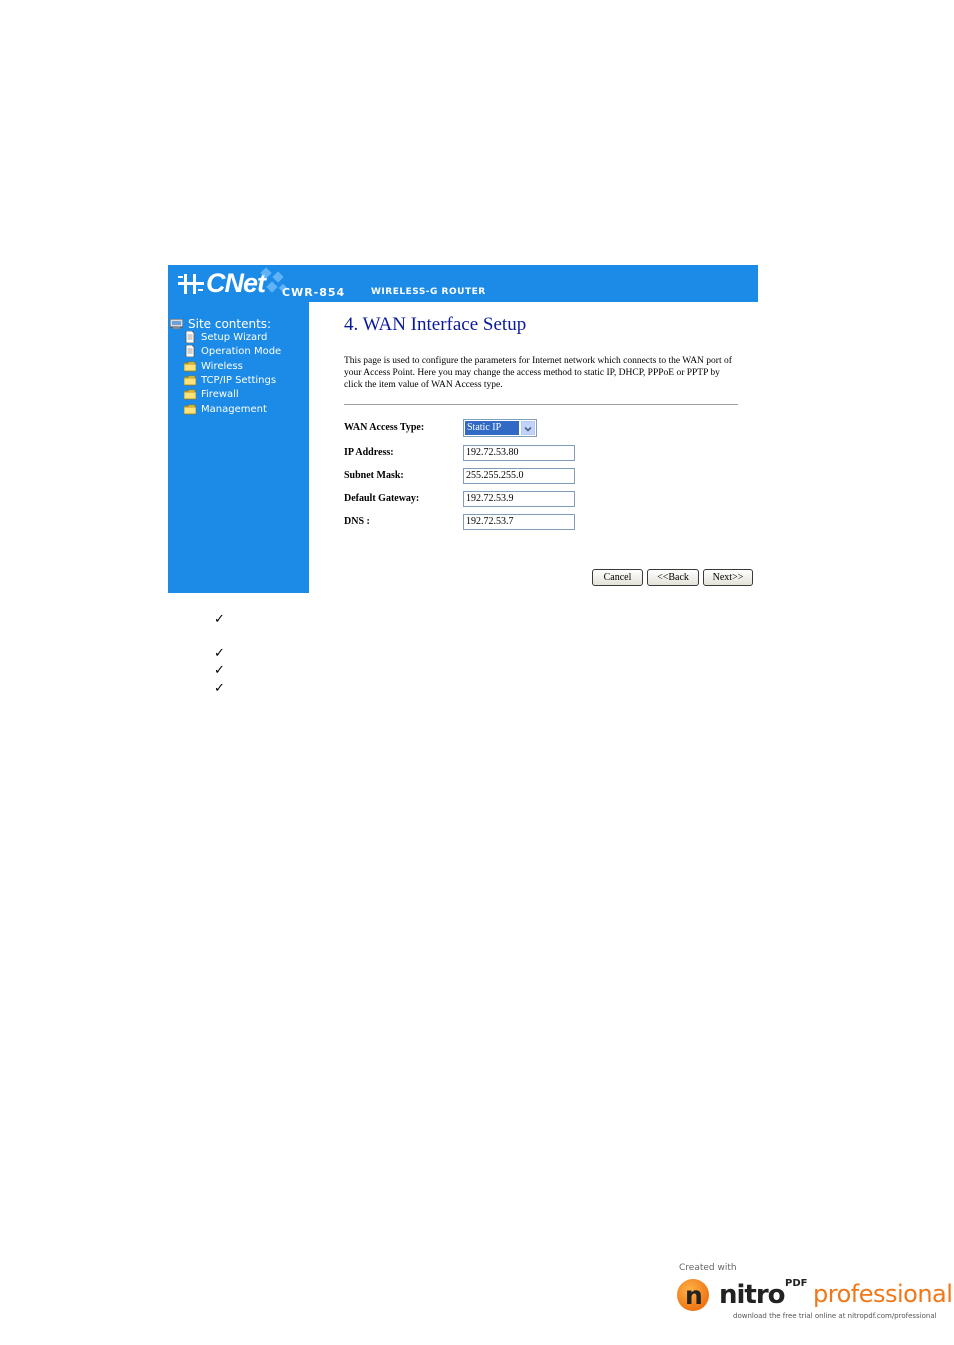 This screenshot has height=1345, width=954. What do you see at coordinates (382, 498) in the screenshot?
I see `default-gateway-label: Default Gateway:` at bounding box center [382, 498].